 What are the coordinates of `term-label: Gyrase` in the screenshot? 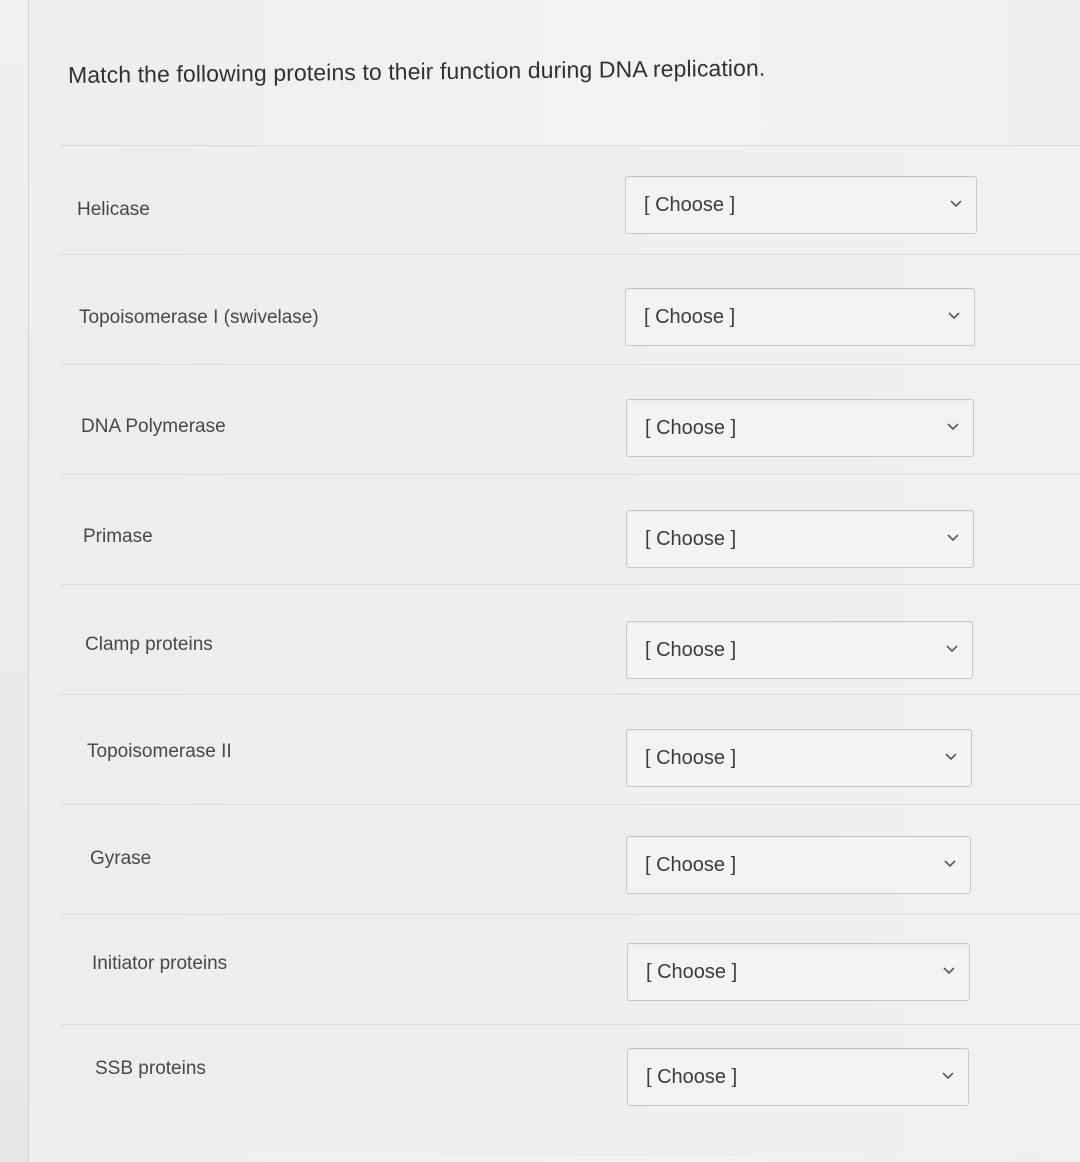 It's located at (121, 858).